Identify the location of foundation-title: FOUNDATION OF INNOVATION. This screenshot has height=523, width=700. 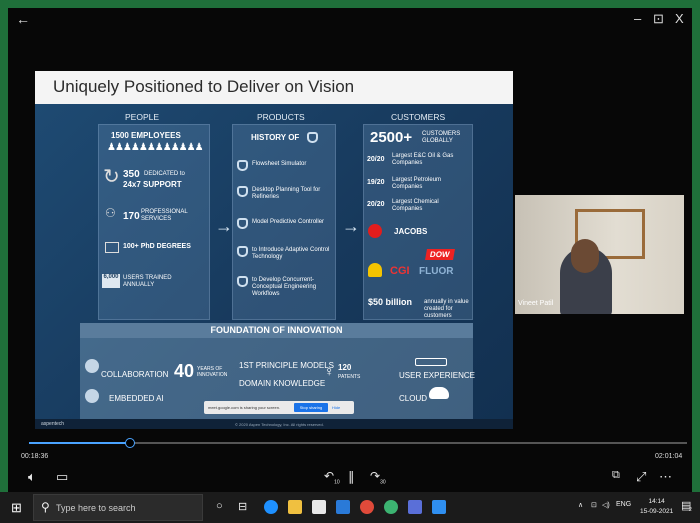
(276, 330).